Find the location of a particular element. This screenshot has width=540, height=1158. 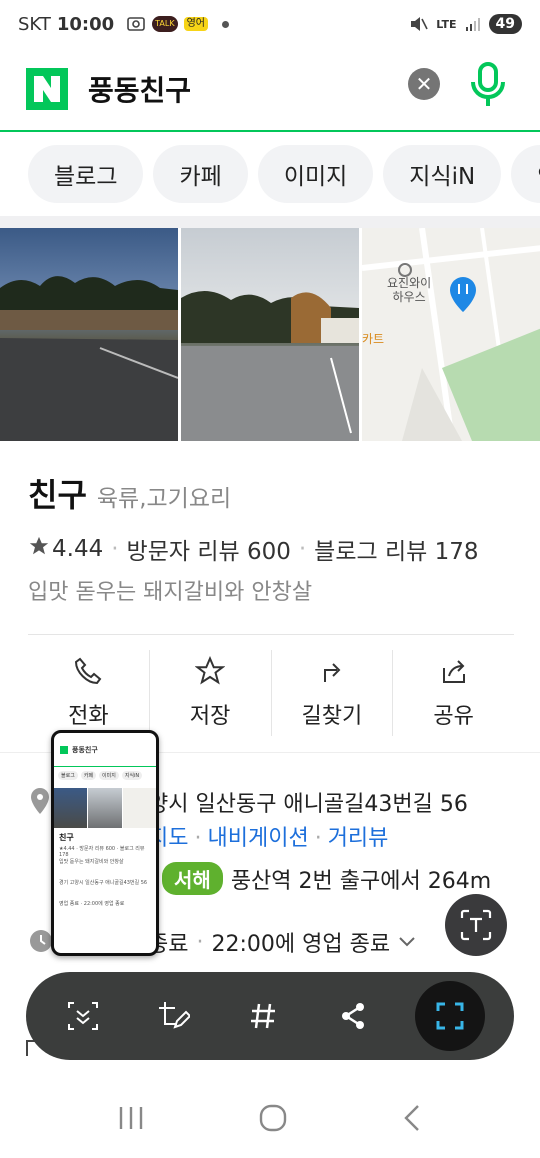

draw-button is located at coordinates (173, 1016).